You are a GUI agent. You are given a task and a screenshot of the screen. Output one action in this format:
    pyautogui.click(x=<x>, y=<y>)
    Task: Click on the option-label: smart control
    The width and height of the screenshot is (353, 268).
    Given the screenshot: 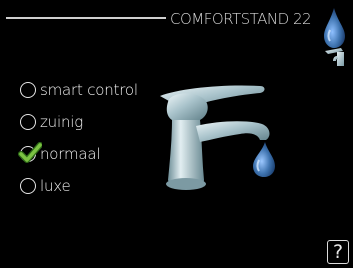 What is the action you would take?
    pyautogui.click(x=89, y=90)
    